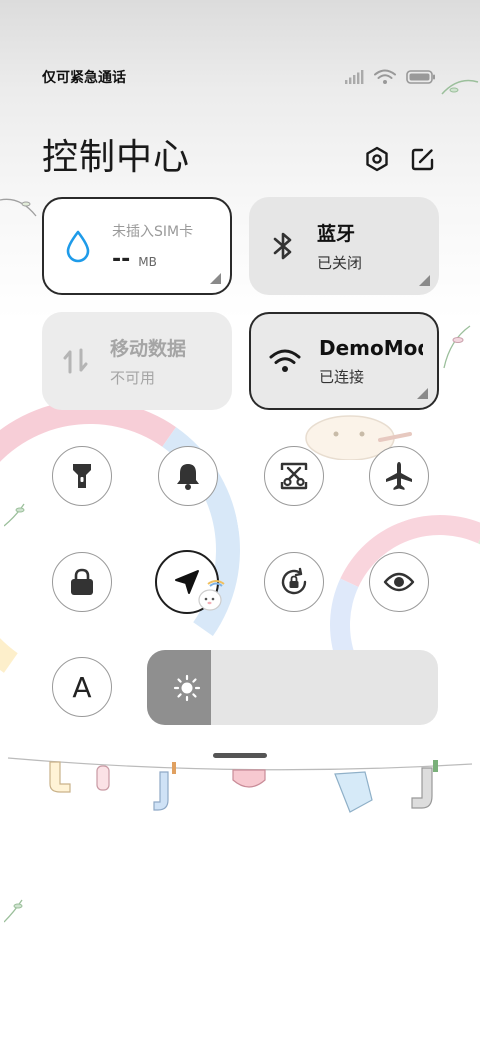 The image size is (480, 1040). I want to click on silent-toggle, so click(188, 476).